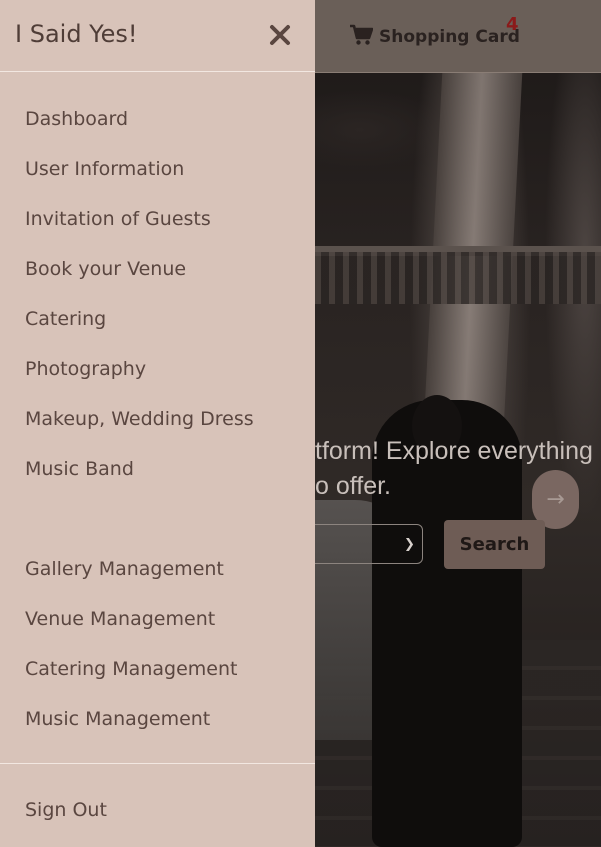  I want to click on shopping-cart-label: Shopping Card, so click(449, 37).